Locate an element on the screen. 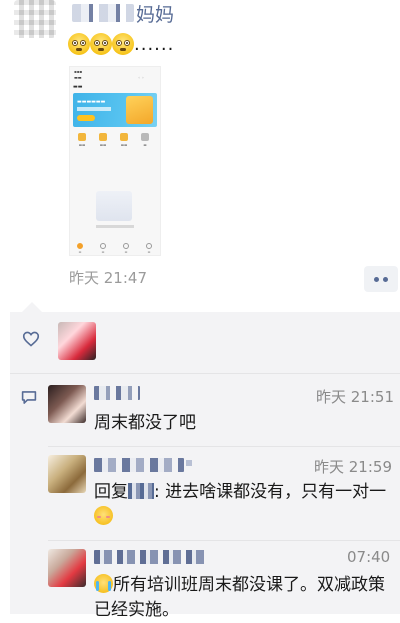 Image resolution: width=400 pixels, height=623 pixels. image-top-icons: ◦ ◦ is located at coordinates (141, 77).